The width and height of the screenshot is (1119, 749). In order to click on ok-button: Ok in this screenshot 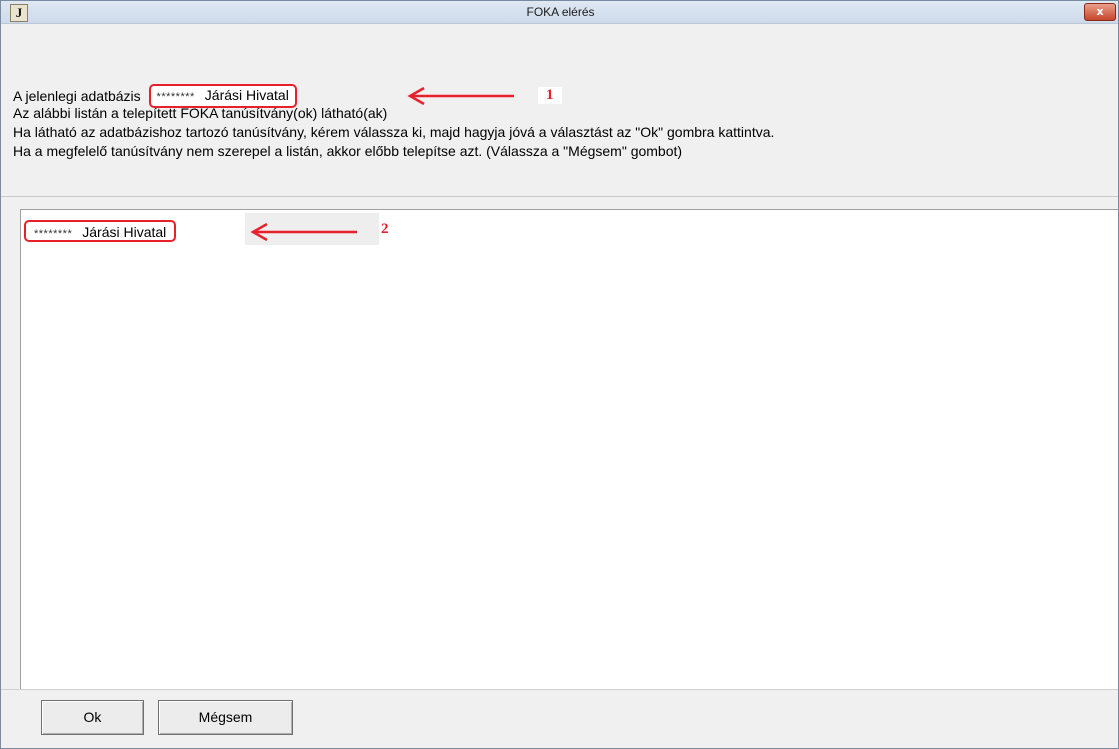, I will do `click(92, 717)`.